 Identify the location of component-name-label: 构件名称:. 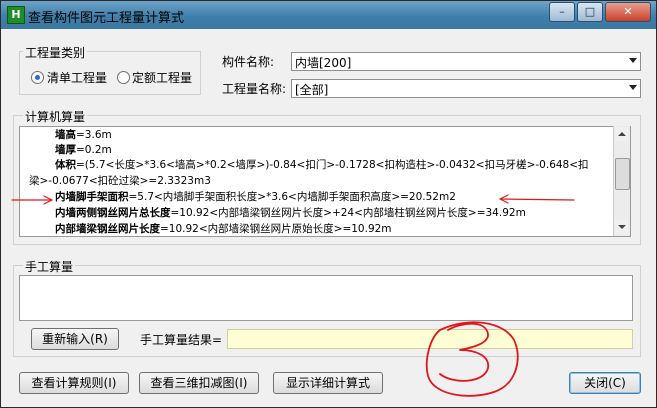
(248, 62).